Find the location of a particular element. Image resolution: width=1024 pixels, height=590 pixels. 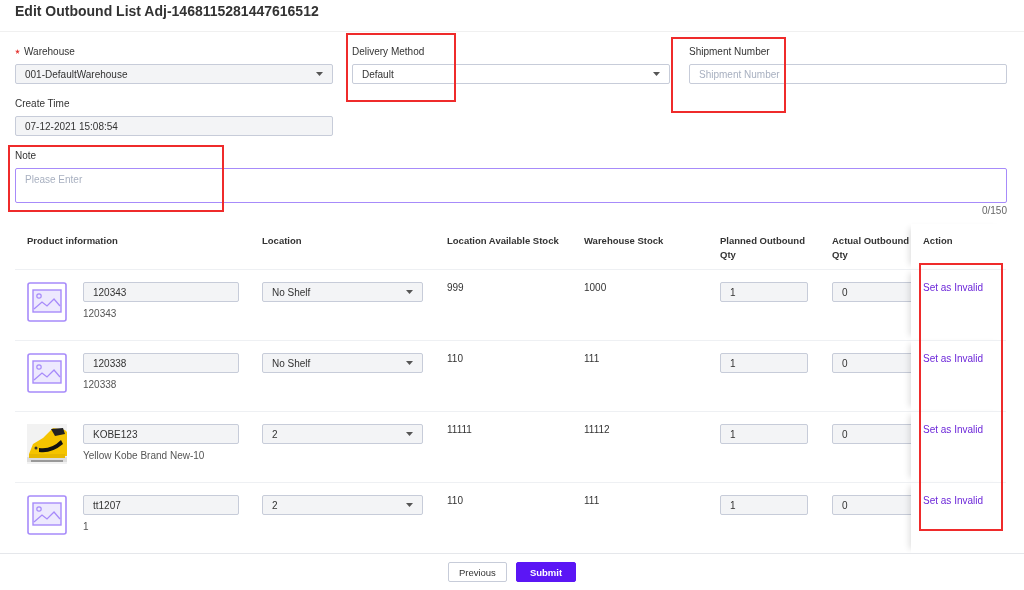

table-cell: 1000 is located at coordinates (595, 287).